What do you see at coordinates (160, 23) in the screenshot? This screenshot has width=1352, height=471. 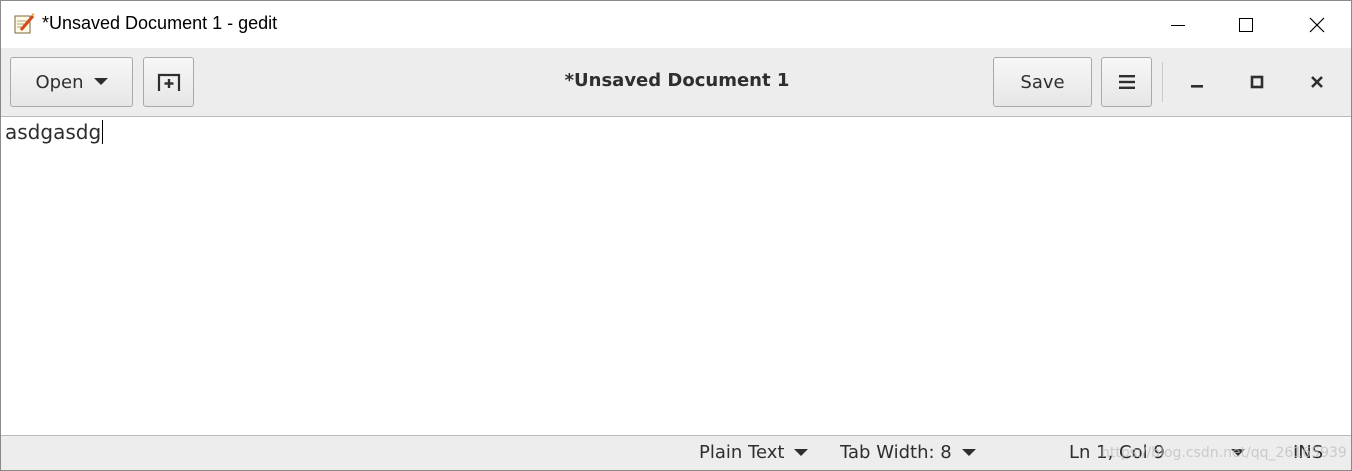 I see `window-title: *Unsaved Document 1 - gedit` at bounding box center [160, 23].